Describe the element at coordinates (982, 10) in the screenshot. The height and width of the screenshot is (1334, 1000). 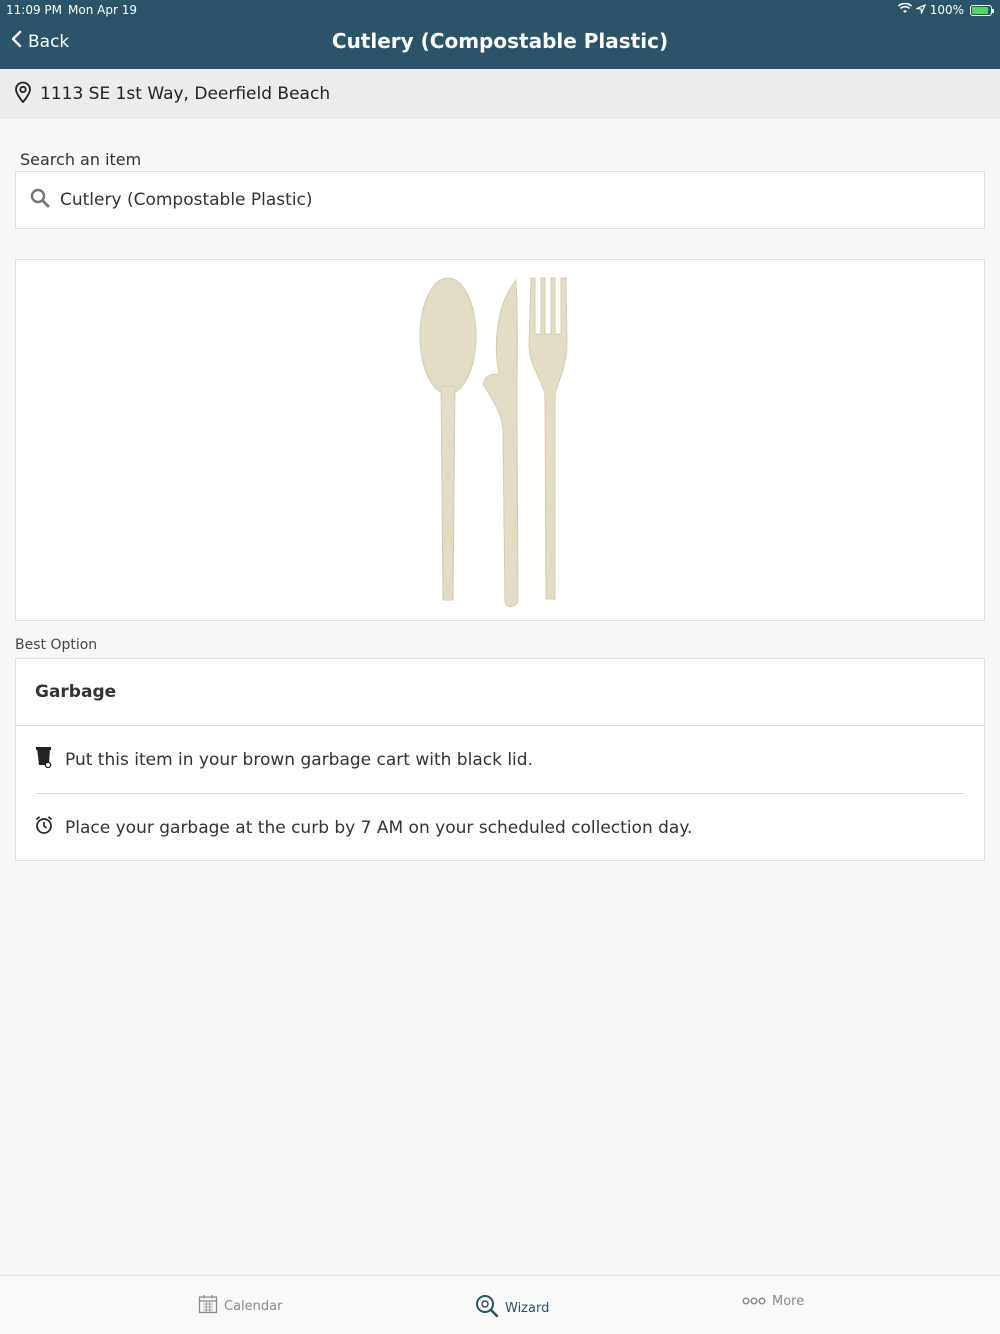
I see `battery-icon` at that location.